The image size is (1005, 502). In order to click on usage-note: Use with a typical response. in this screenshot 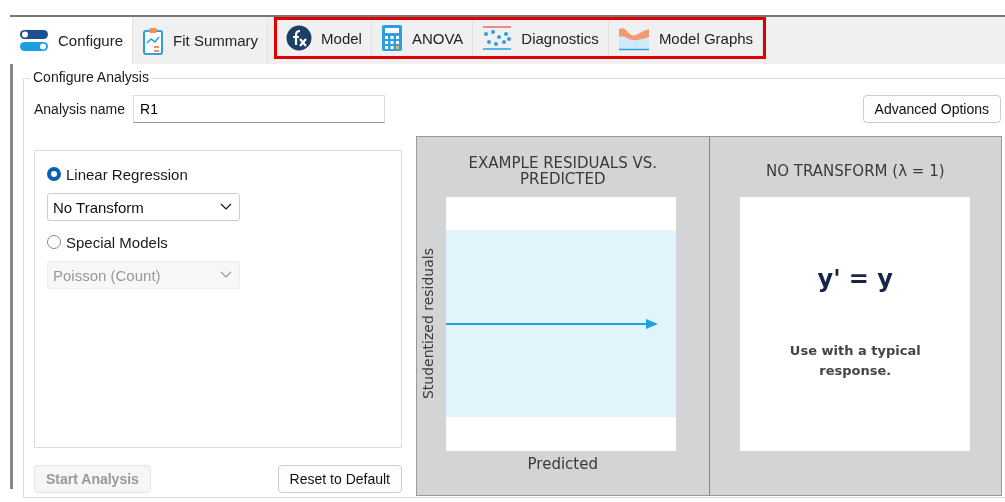, I will do `click(855, 361)`.